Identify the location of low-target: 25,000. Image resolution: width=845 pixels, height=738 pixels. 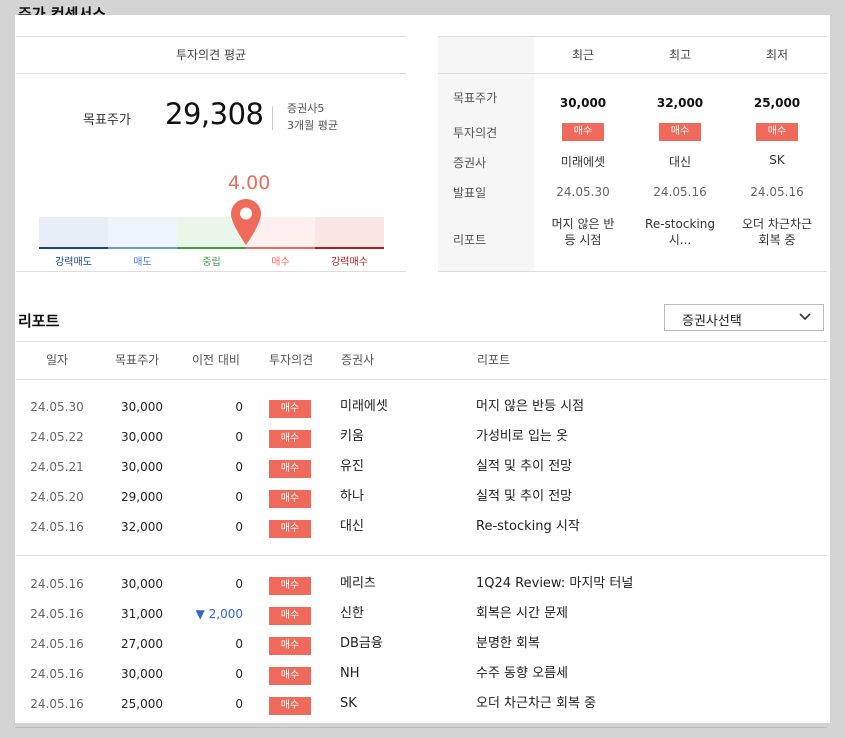
(777, 103).